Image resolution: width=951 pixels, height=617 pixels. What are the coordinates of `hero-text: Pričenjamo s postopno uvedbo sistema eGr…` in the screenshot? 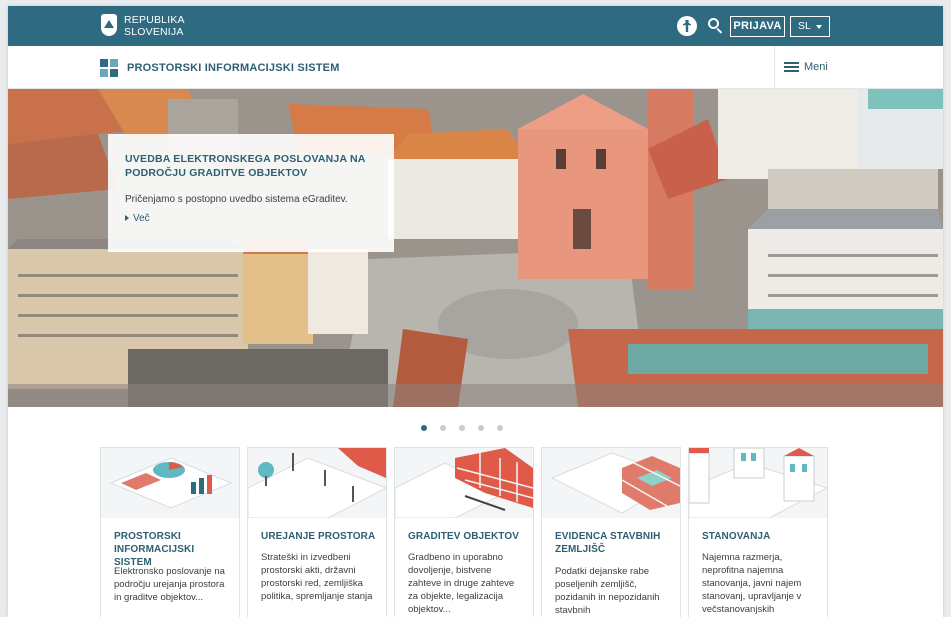 It's located at (236, 199).